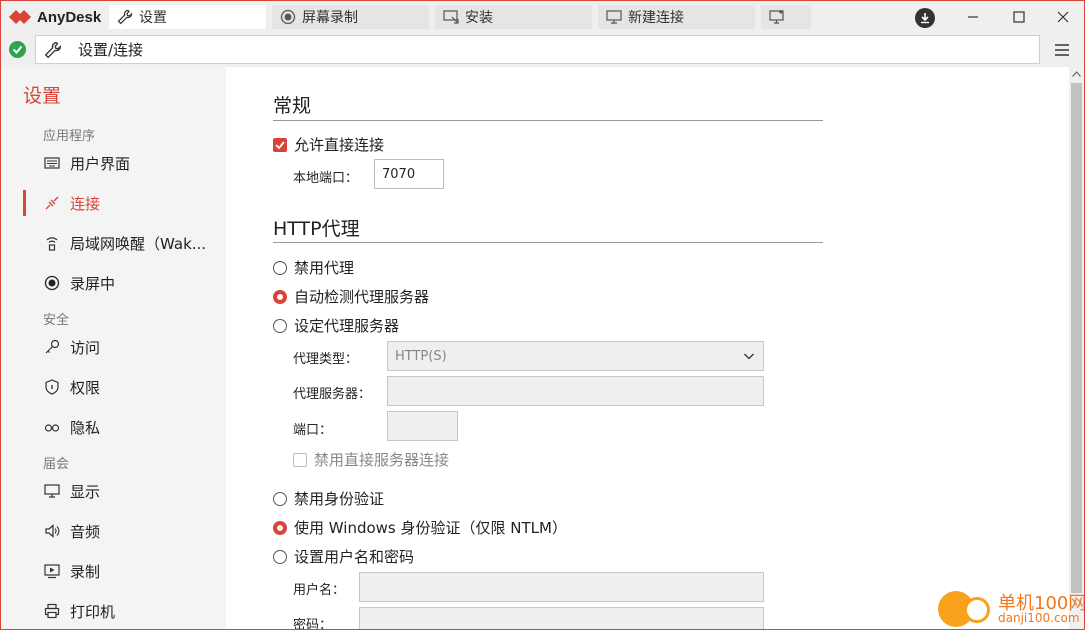 The height and width of the screenshot is (630, 1085). Describe the element at coordinates (123, 283) in the screenshot. I see `sidebar-item-recording: 录屏中` at that location.